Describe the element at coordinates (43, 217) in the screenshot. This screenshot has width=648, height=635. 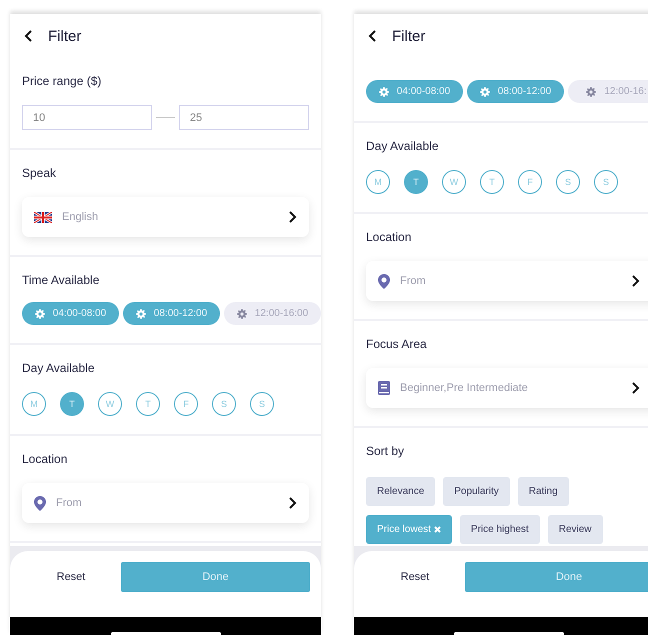
I see `flag-icon` at that location.